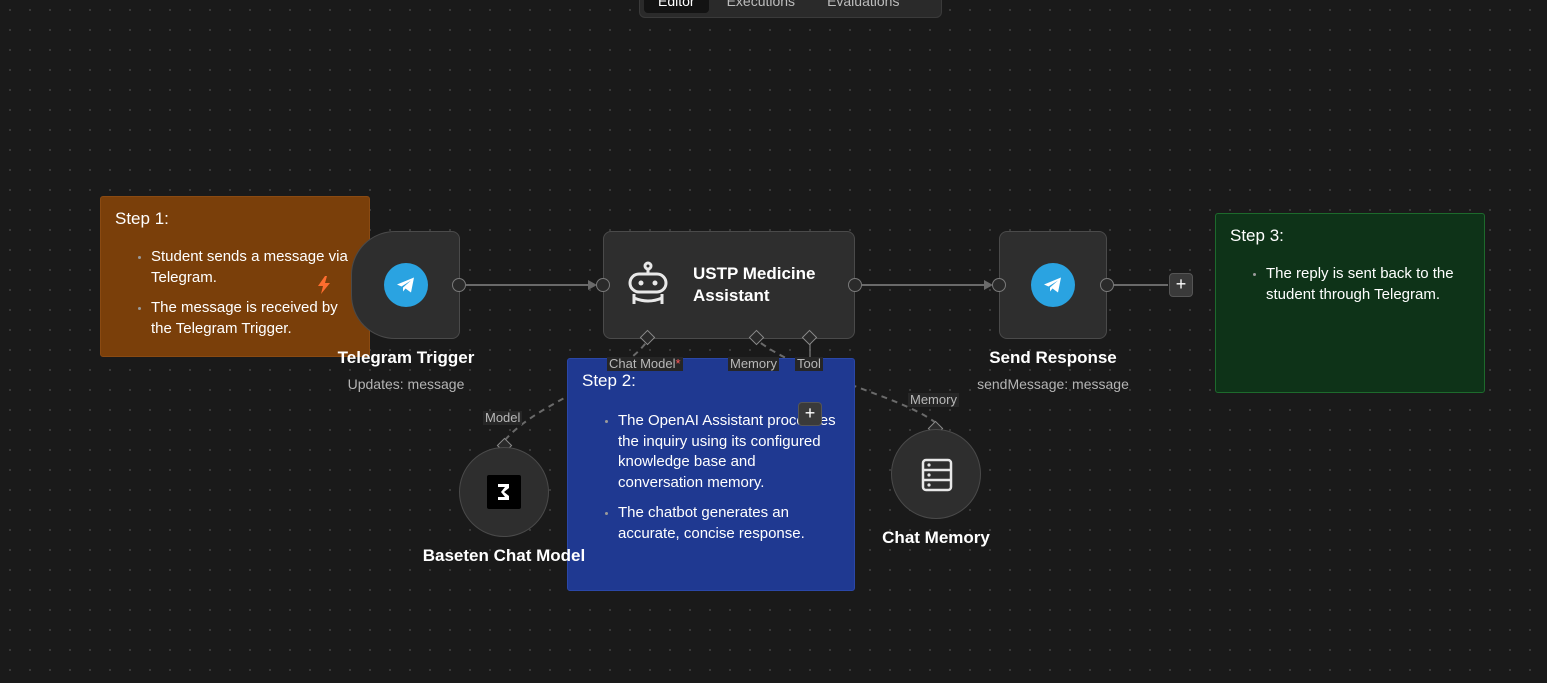 Image resolution: width=1547 pixels, height=683 pixels. What do you see at coordinates (406, 357) in the screenshot?
I see `node-title: Telegram Trigger` at bounding box center [406, 357].